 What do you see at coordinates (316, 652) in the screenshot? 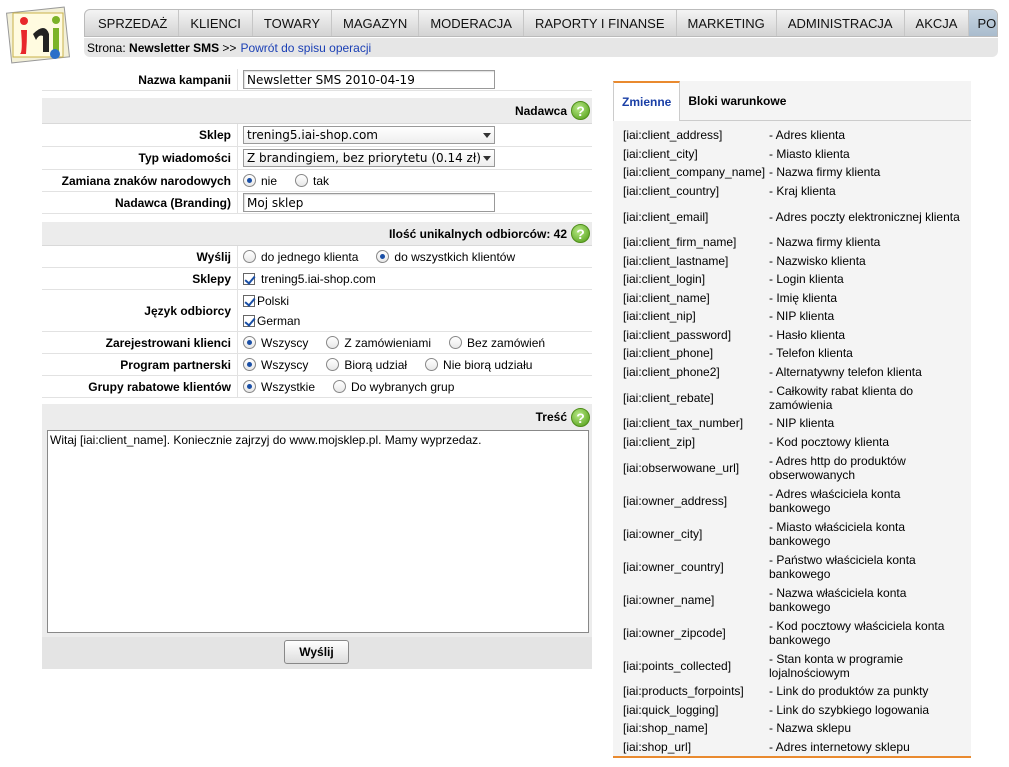
I see `send-button: Wyślij` at bounding box center [316, 652].